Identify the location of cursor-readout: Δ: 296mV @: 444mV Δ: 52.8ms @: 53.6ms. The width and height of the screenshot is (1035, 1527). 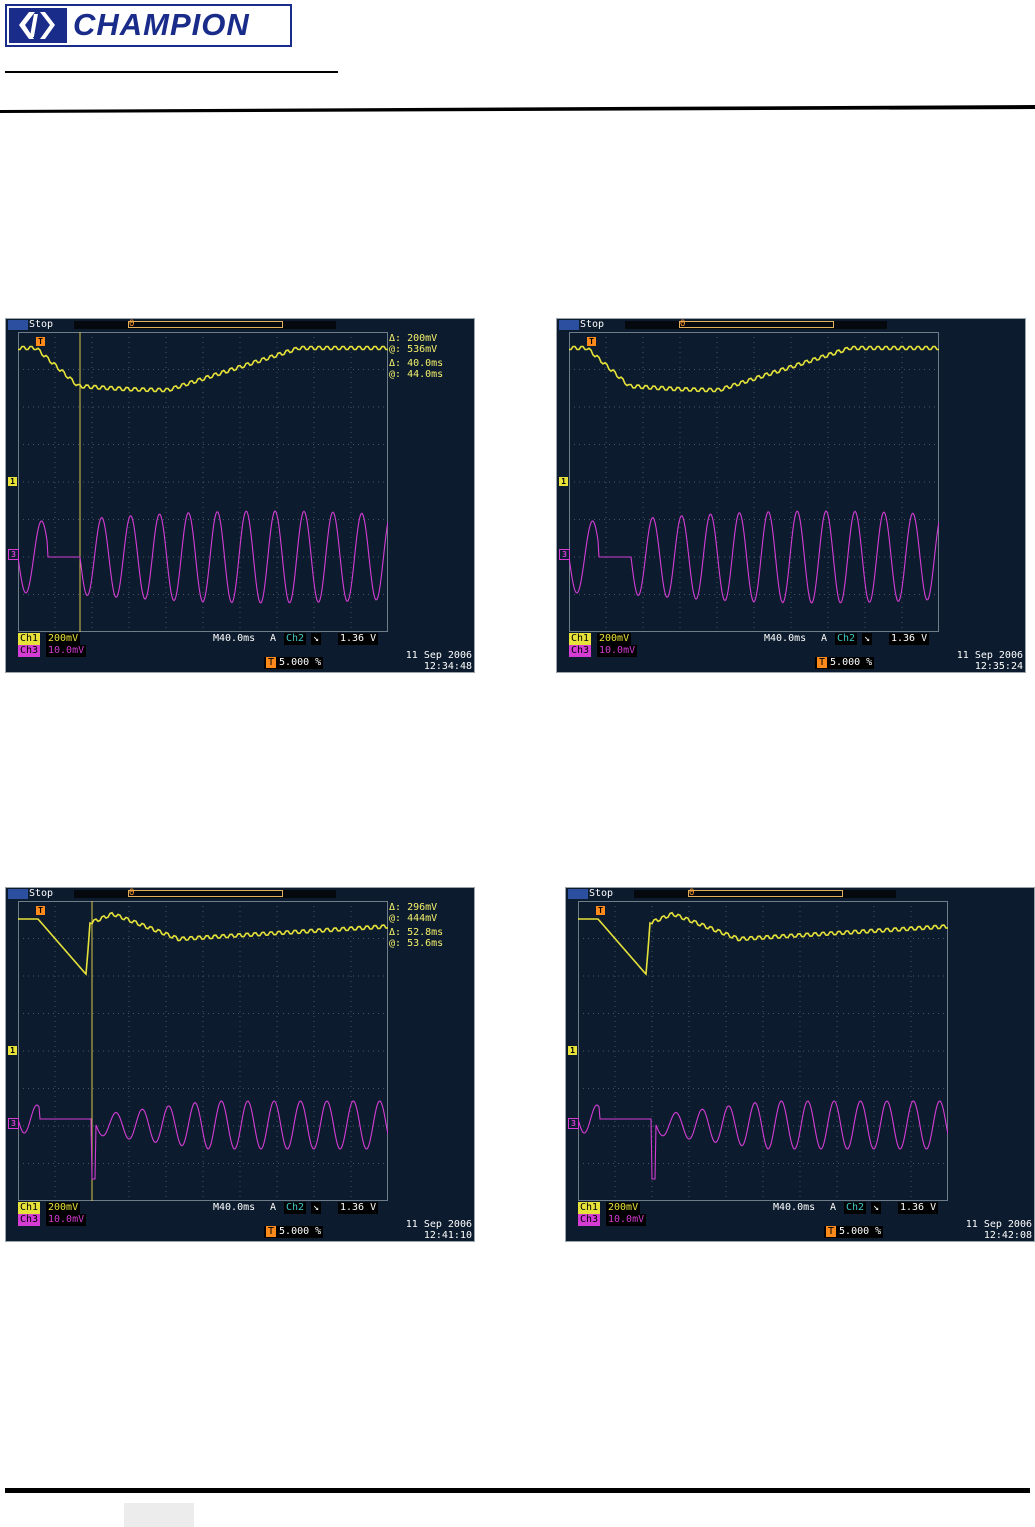
(431, 925).